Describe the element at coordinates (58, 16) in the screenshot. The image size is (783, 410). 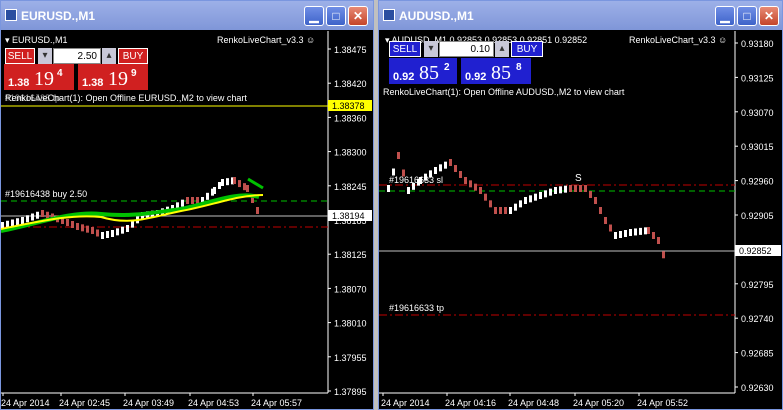
I see `window-title: EURUSD.,M1` at that location.